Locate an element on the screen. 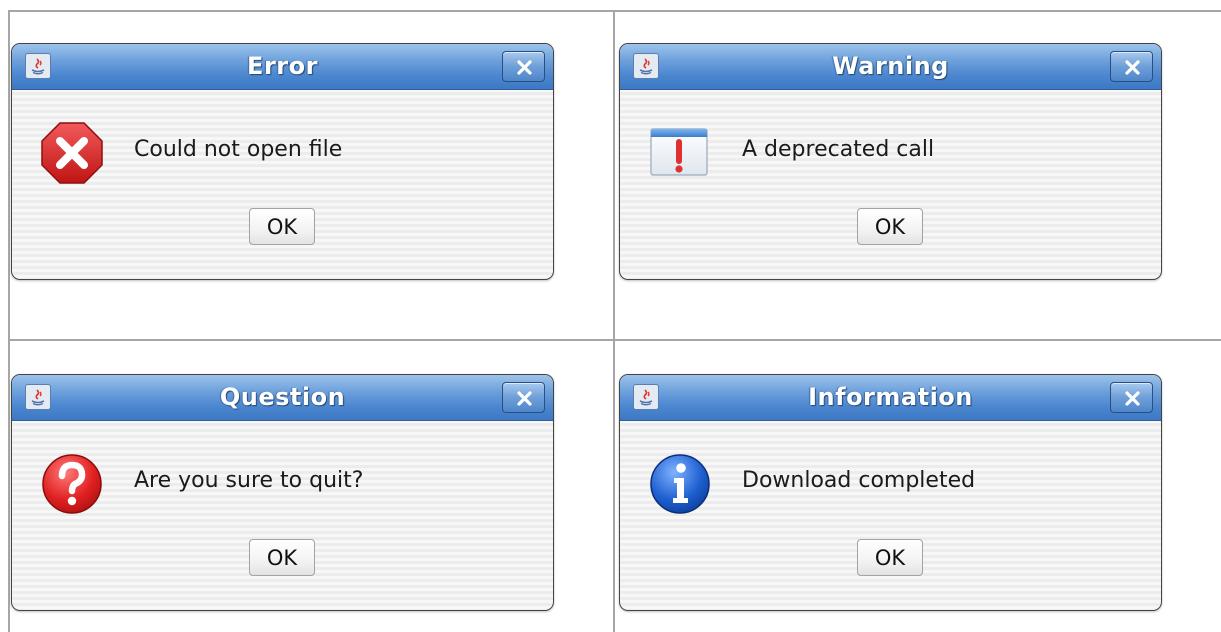 The image size is (1221, 632). dialog-title: Information is located at coordinates (890, 397).